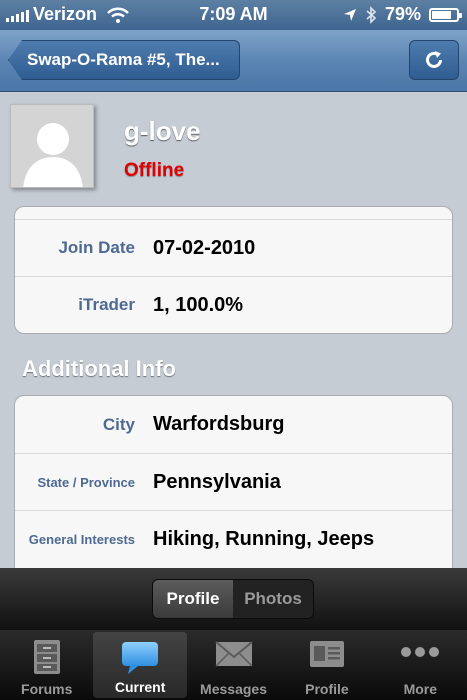  Describe the element at coordinates (219, 424) in the screenshot. I see `city-value: Warfordsburg` at that location.